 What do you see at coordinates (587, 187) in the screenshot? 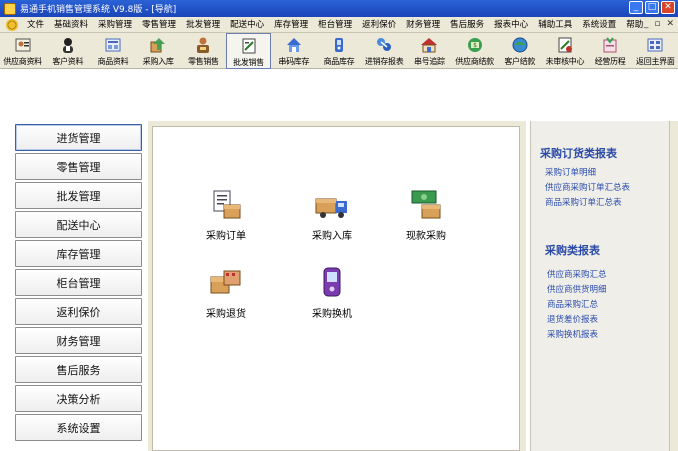
I see `report-link-supplier-order-summary: 供应商采购订单汇总表` at bounding box center [587, 187].